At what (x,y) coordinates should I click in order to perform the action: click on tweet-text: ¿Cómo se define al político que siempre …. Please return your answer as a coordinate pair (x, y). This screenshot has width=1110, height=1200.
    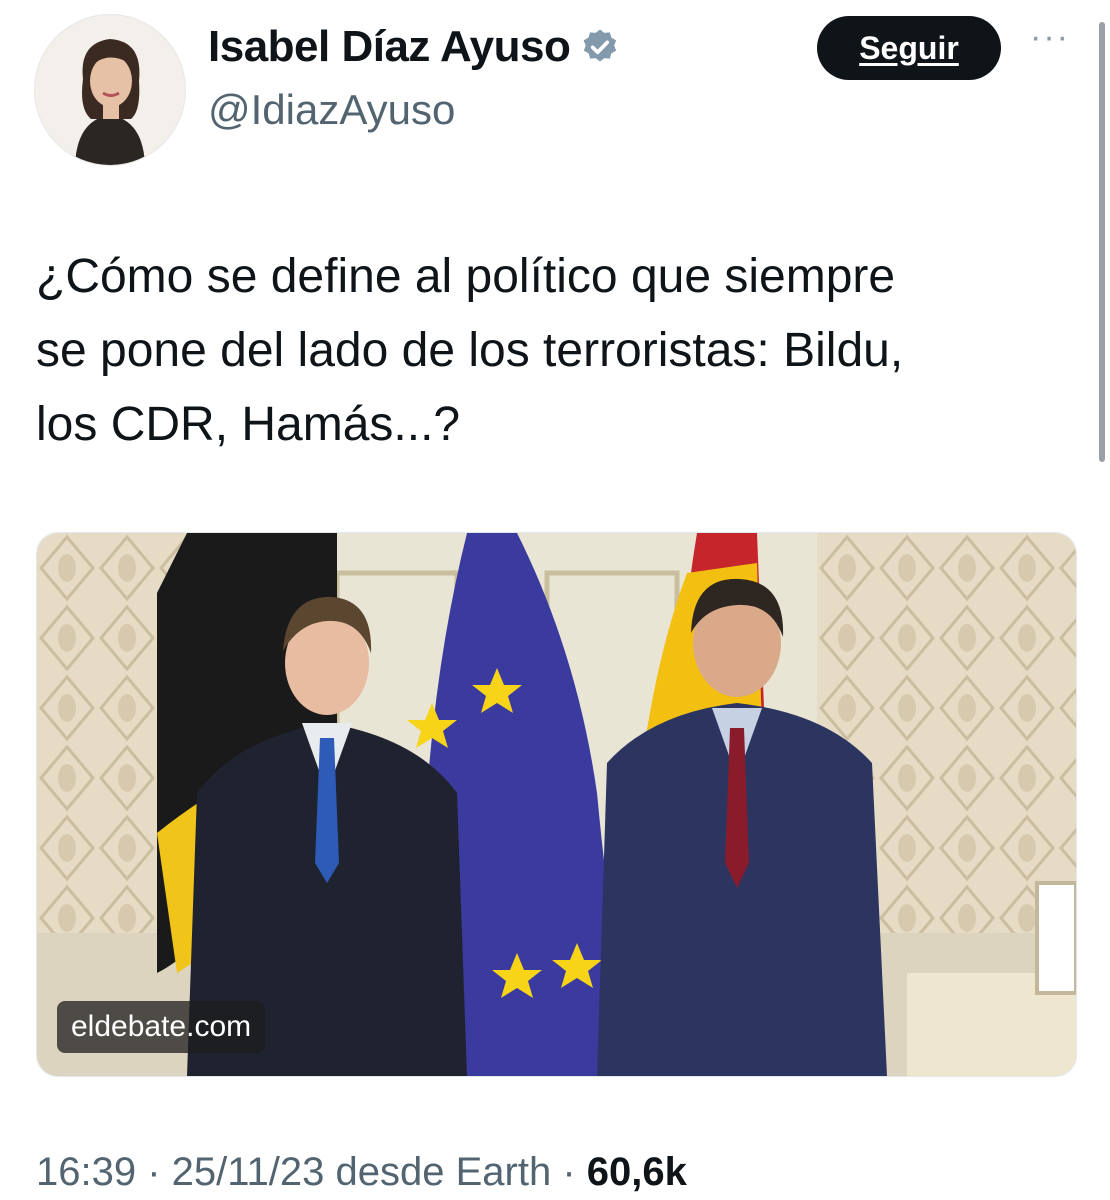
    Looking at the image, I should click on (470, 350).